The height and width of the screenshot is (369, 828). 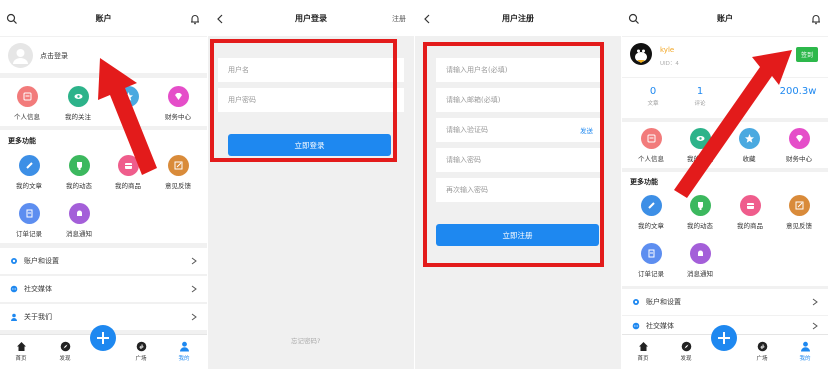 I want to click on register-header: 用户注册, so click(x=518, y=18).